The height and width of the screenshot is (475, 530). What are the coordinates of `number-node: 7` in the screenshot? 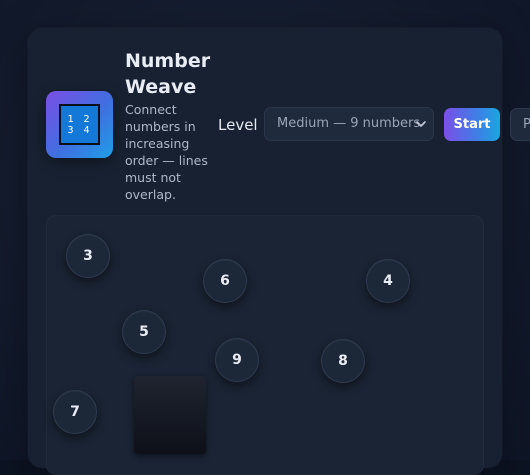 It's located at (75, 412).